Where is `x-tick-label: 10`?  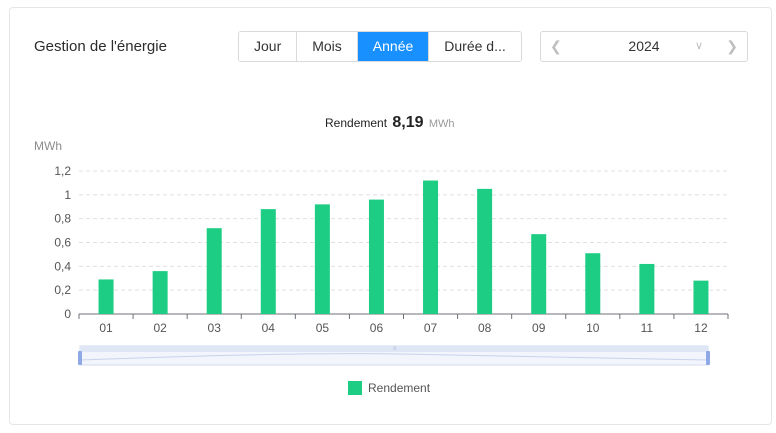
x-tick-label: 10 is located at coordinates (593, 328).